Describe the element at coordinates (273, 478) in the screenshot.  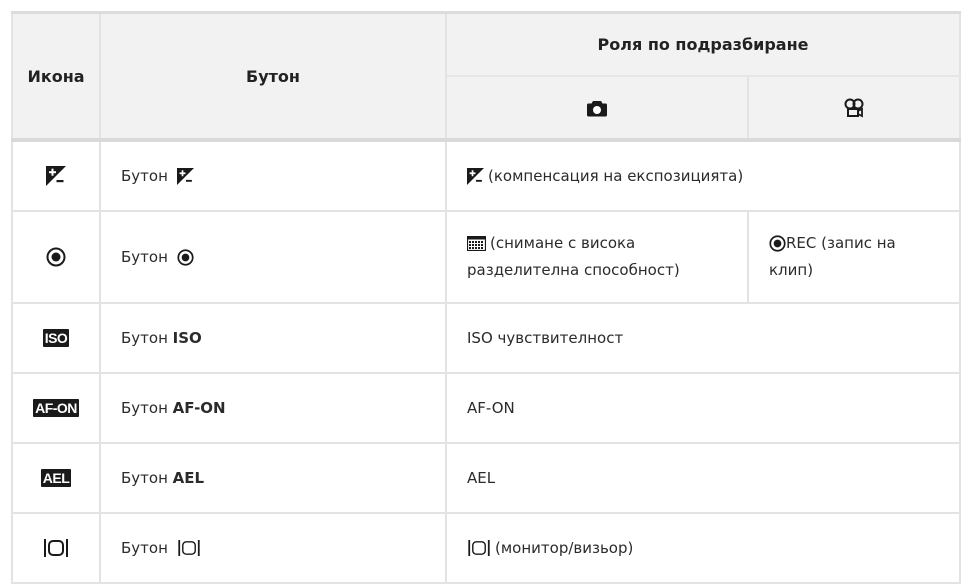
I see `button-cell: Бутон AEL` at that location.